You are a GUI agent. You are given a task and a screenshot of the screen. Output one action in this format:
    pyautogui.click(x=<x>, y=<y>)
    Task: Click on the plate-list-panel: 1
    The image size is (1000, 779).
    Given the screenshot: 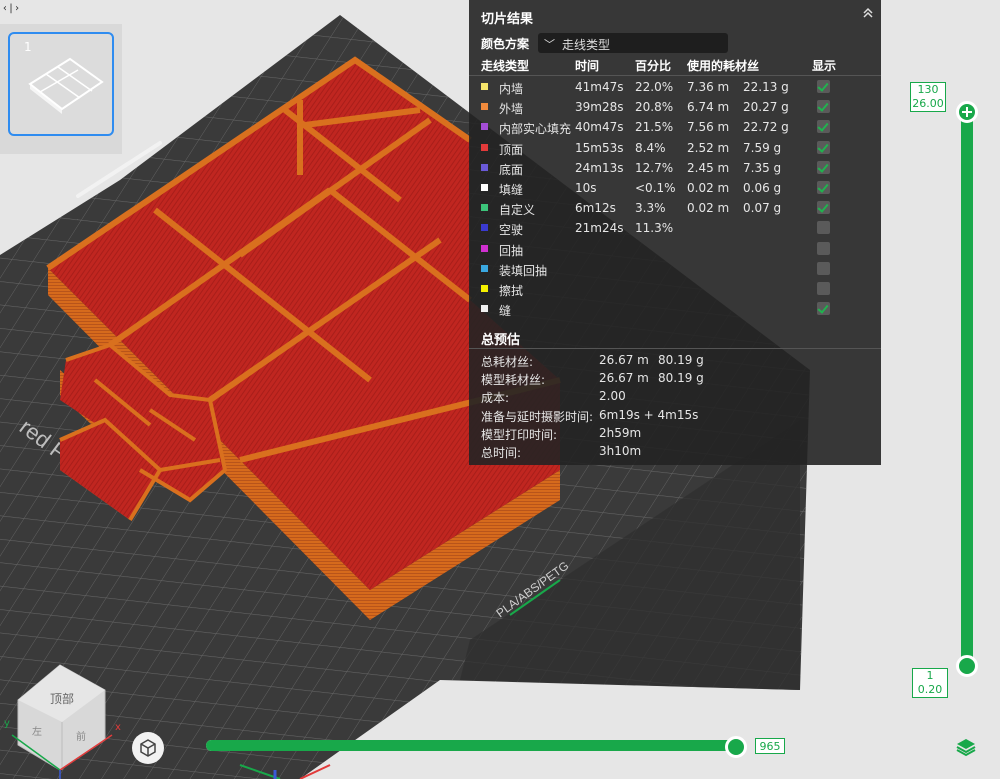 What is the action you would take?
    pyautogui.click(x=61, y=89)
    